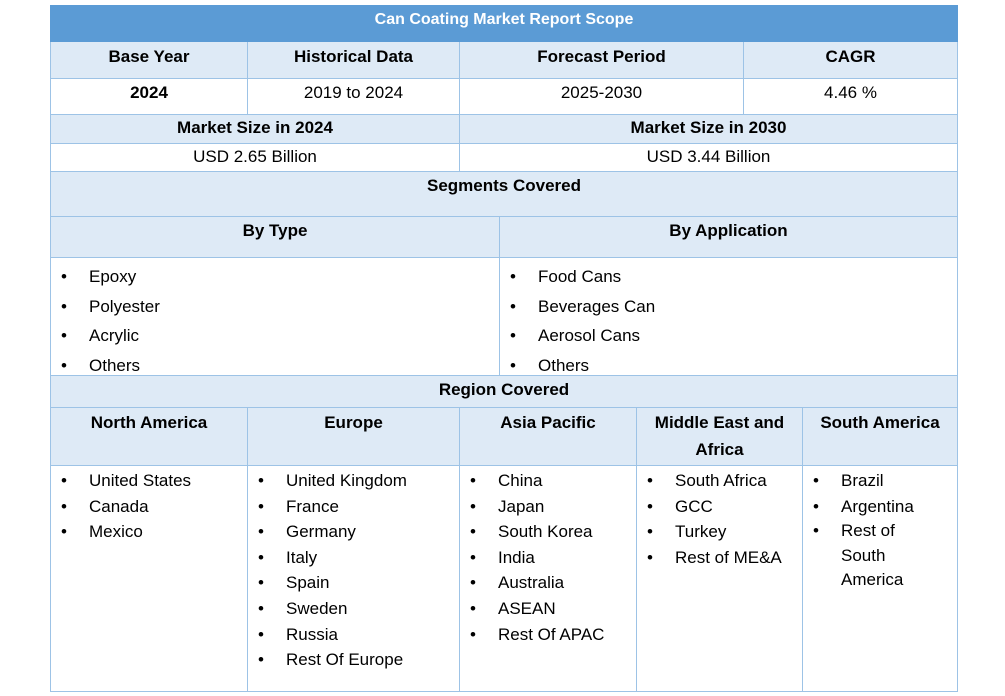 The image size is (1005, 696). I want to click on list-item: Germany, so click(353, 532).